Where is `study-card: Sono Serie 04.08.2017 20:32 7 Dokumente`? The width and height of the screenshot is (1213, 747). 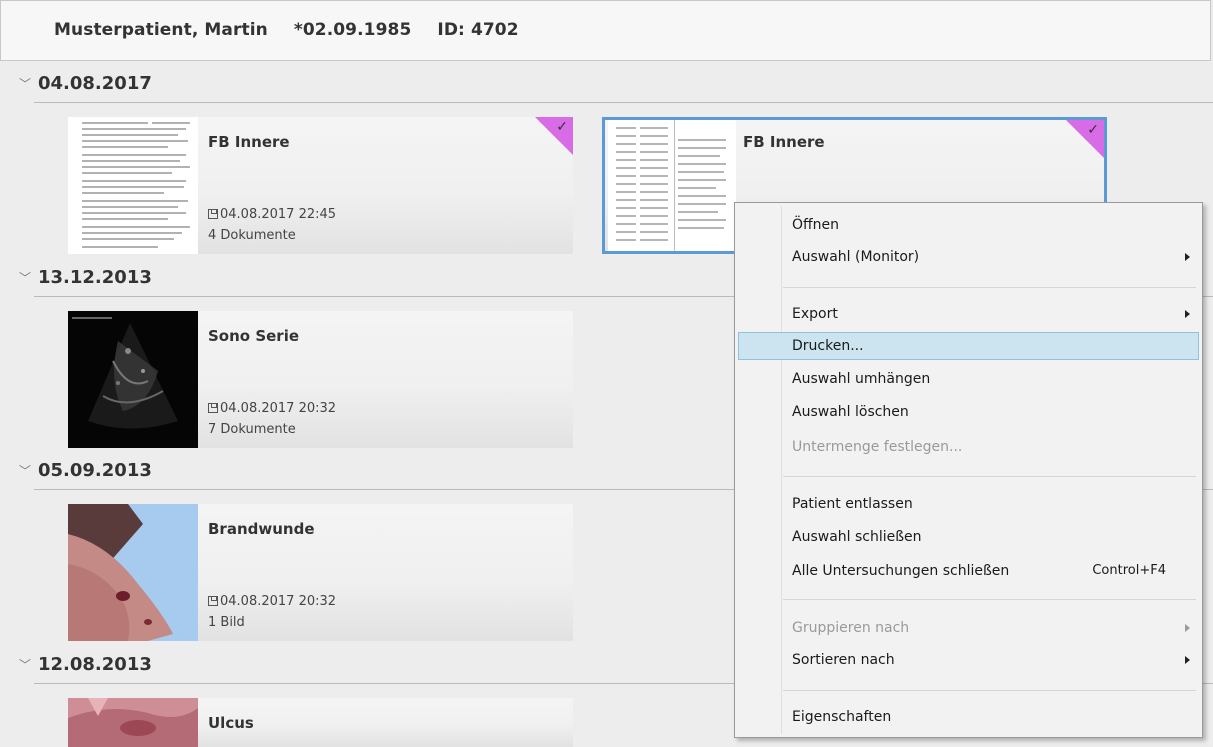 study-card: Sono Serie 04.08.2017 20:32 7 Dokumente is located at coordinates (320, 379).